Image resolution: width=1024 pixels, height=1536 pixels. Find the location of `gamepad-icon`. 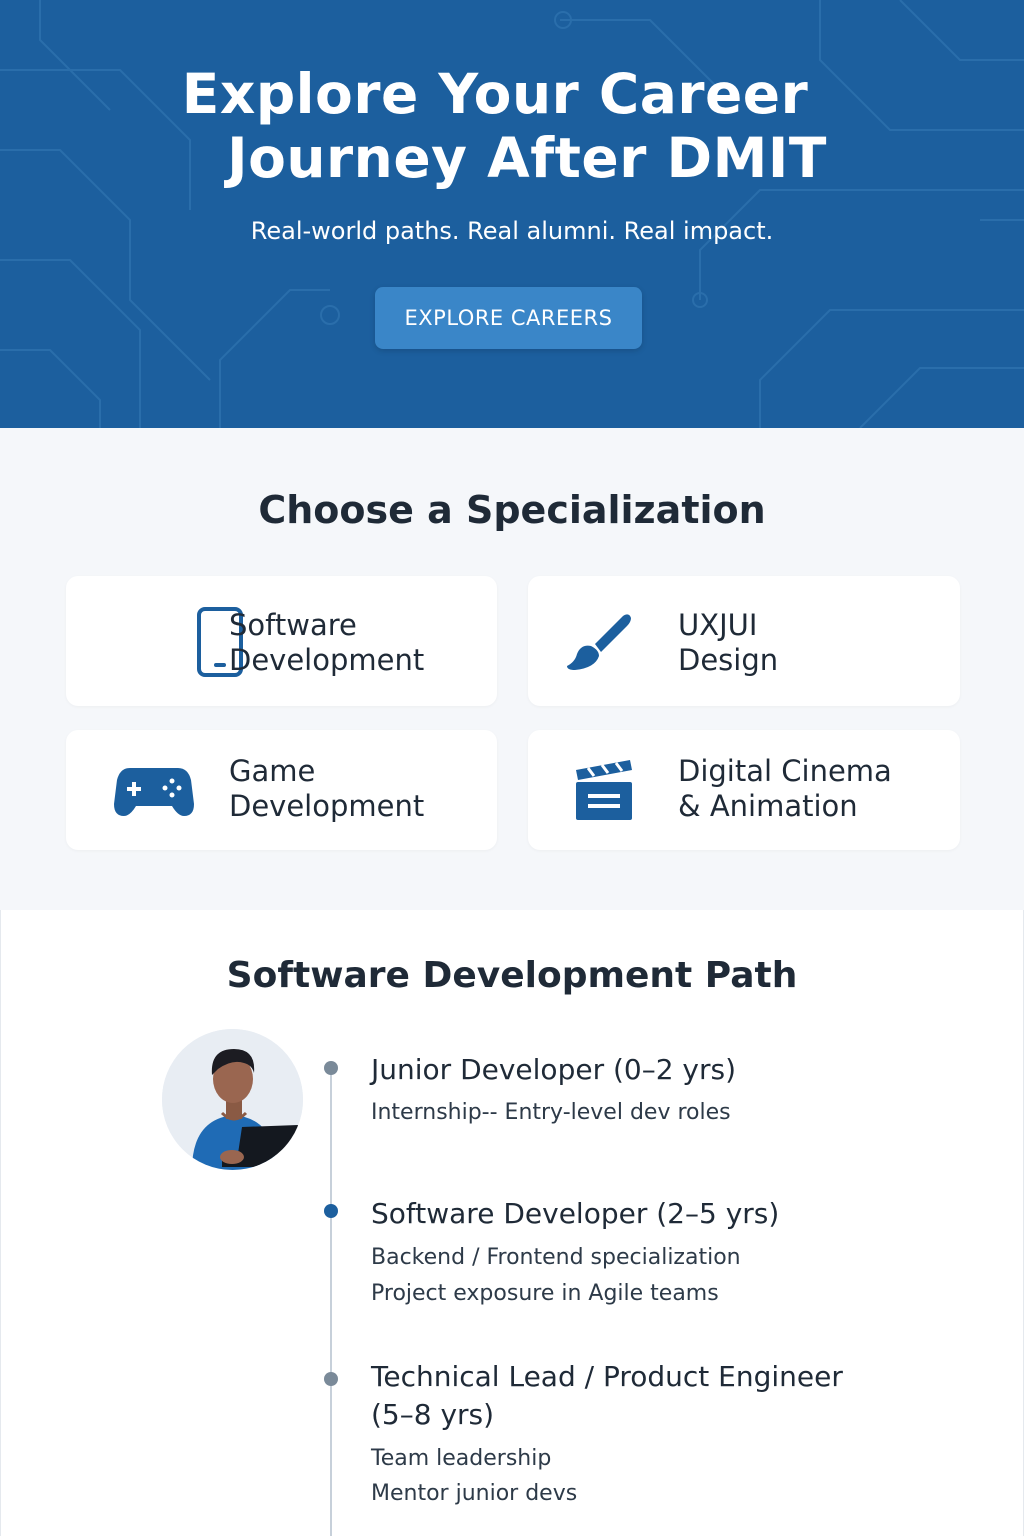

gamepad-icon is located at coordinates (154, 792).